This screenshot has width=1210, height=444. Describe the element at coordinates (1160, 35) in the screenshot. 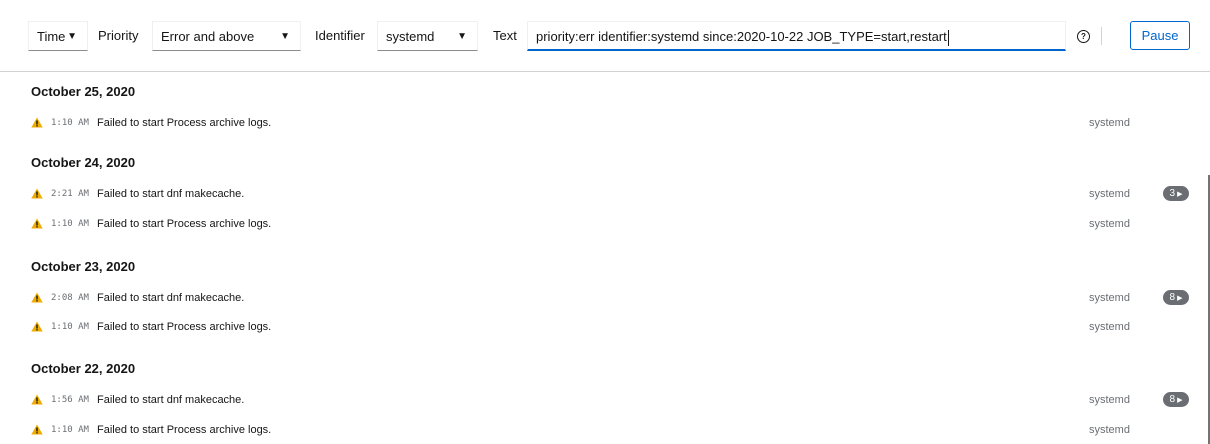

I see `pause-button: Pause` at that location.